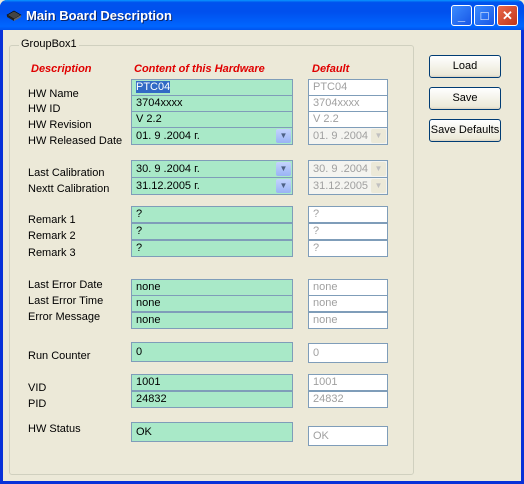 The width and height of the screenshot is (524, 484). What do you see at coordinates (212, 136) in the screenshot?
I see `hw-released-date-combo: 01. 9 .2004 г. ▼` at bounding box center [212, 136].